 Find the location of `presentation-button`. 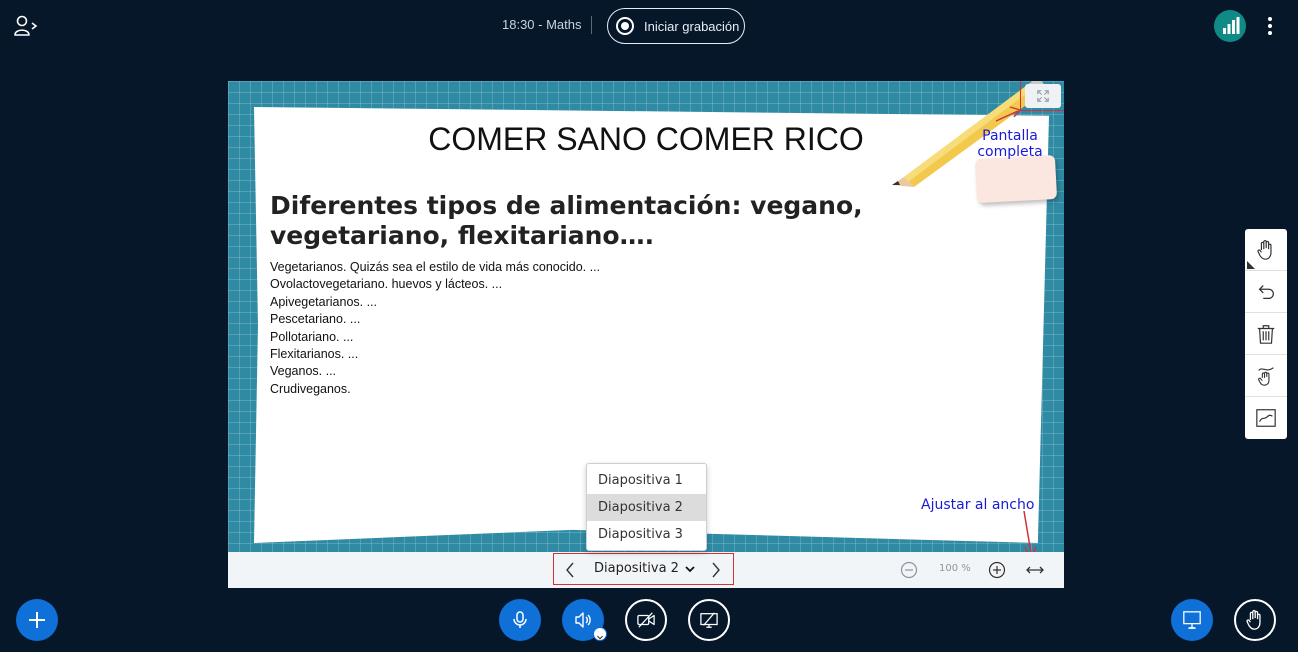

presentation-button is located at coordinates (1192, 620).